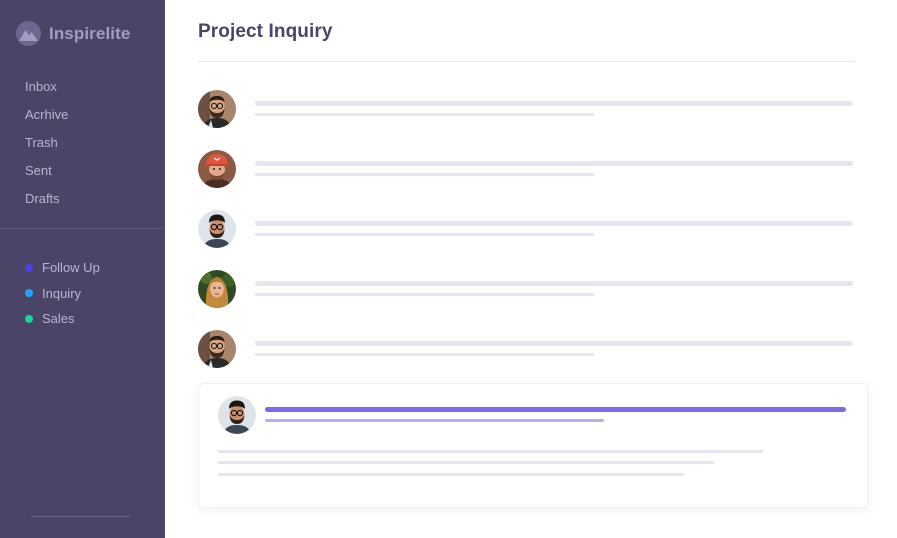 This screenshot has width=897, height=538. I want to click on nav-item-inbox: Inbox, so click(46, 91).